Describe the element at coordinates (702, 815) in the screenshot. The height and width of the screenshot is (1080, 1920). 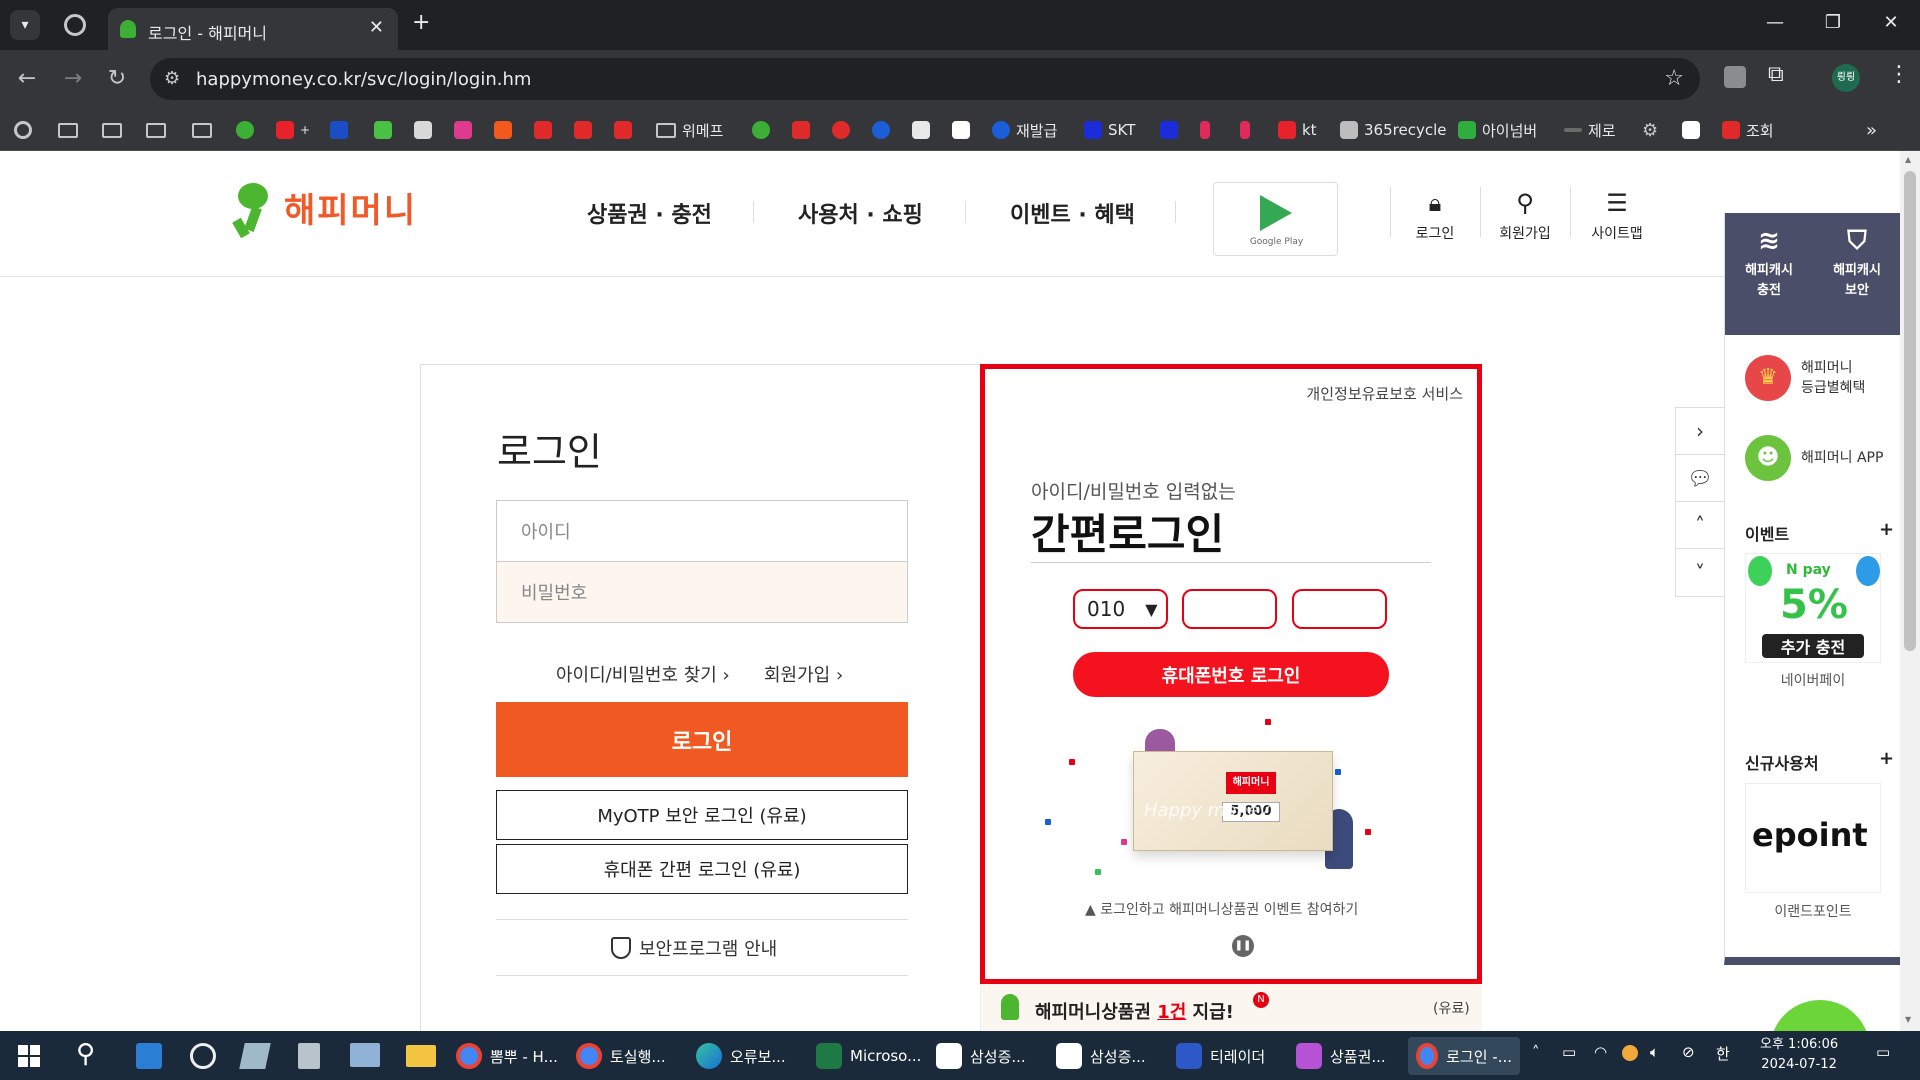
I see `myotp-login-button: MyOTP 보안 로그인 (유료)` at that location.